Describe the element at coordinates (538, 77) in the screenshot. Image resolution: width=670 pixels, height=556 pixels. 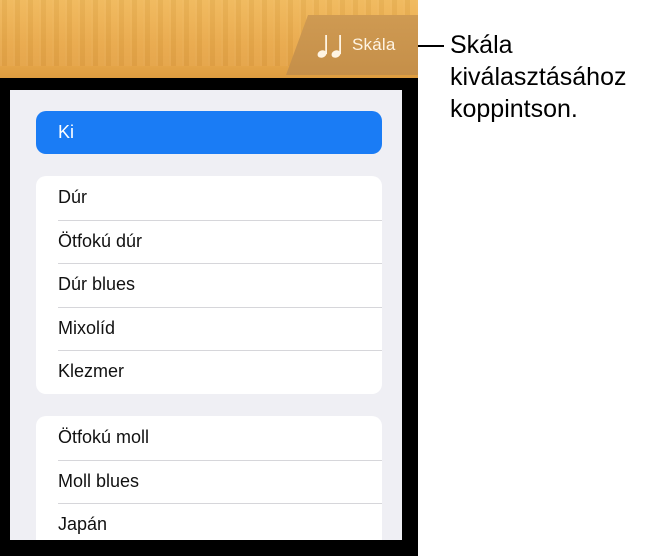
I see `callout-text: Skála kiválasztásához koppintson.` at that location.